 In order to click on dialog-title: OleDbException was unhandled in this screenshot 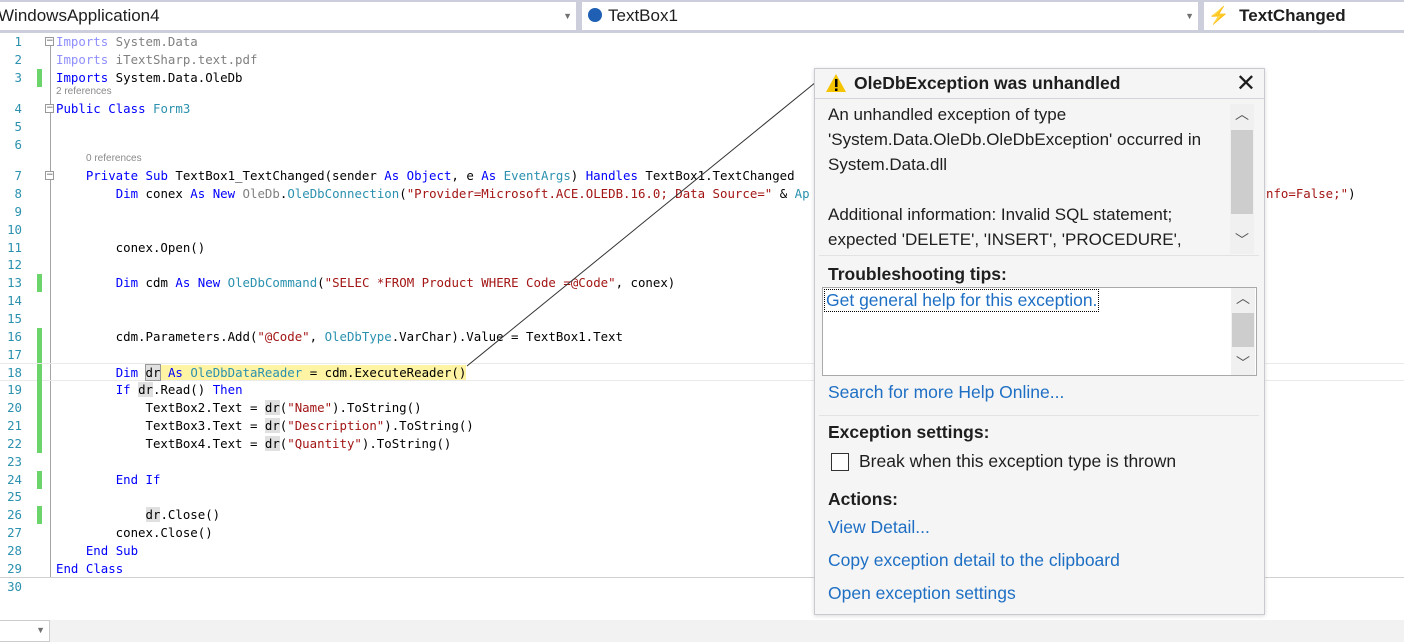, I will do `click(987, 83)`.